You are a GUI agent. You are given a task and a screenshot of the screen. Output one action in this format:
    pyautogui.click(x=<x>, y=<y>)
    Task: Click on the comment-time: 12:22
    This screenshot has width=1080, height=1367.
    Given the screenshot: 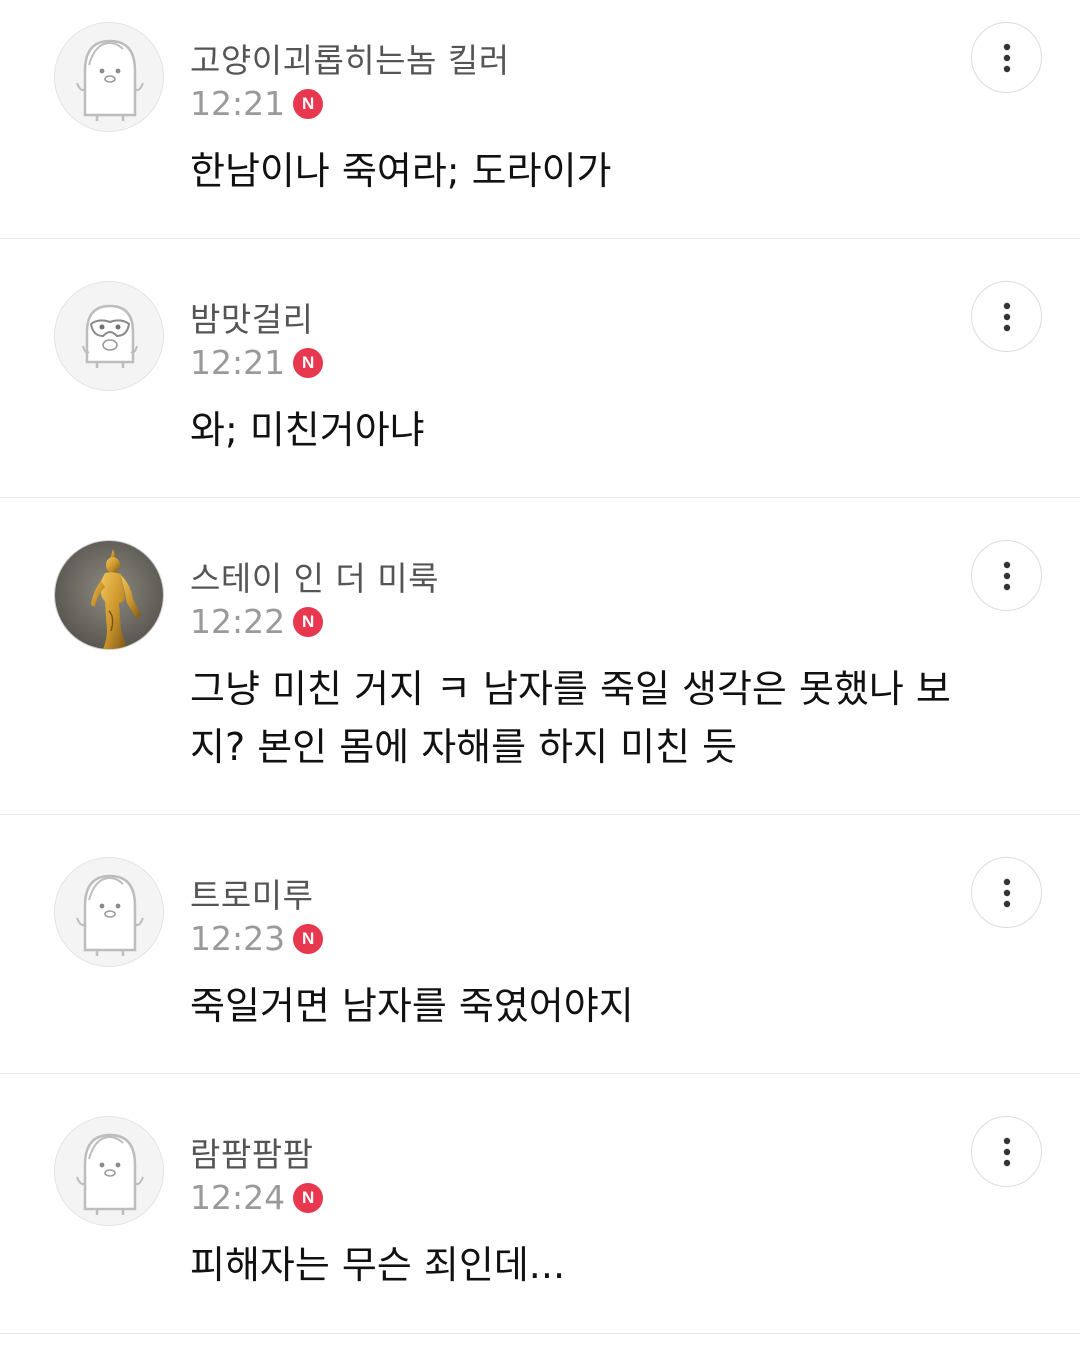 What is the action you would take?
    pyautogui.click(x=238, y=621)
    